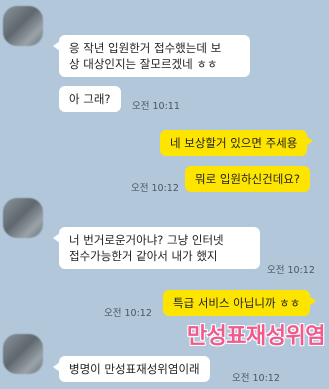 This screenshot has height=389, width=329. Describe the element at coordinates (237, 303) in the screenshot. I see `message-text: 특급 서비스 아닙니까 ㅎㅎ` at that location.